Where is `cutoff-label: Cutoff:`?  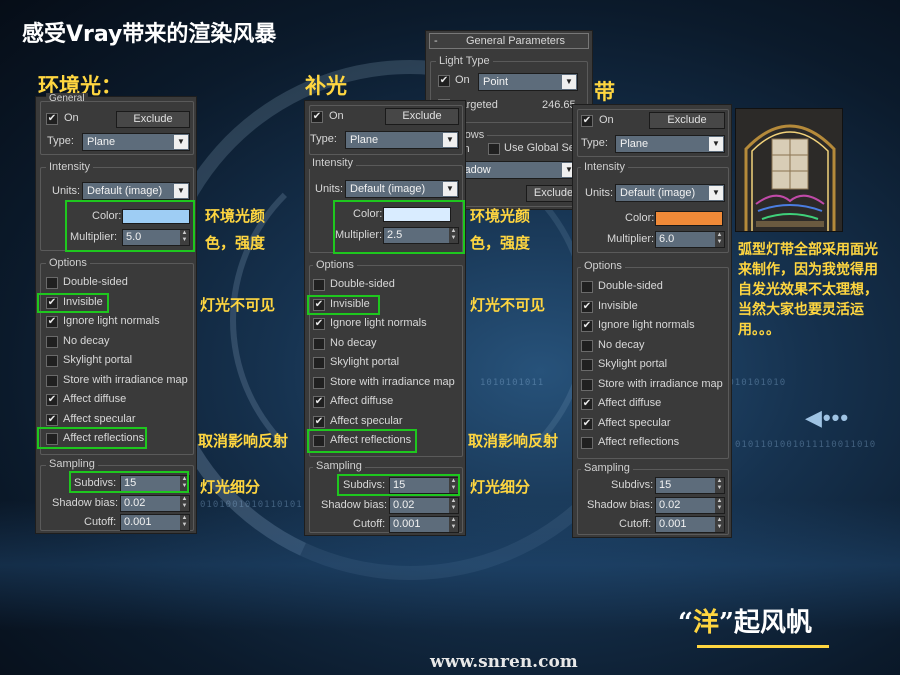
cutoff-label: Cutoff: is located at coordinates (369, 524).